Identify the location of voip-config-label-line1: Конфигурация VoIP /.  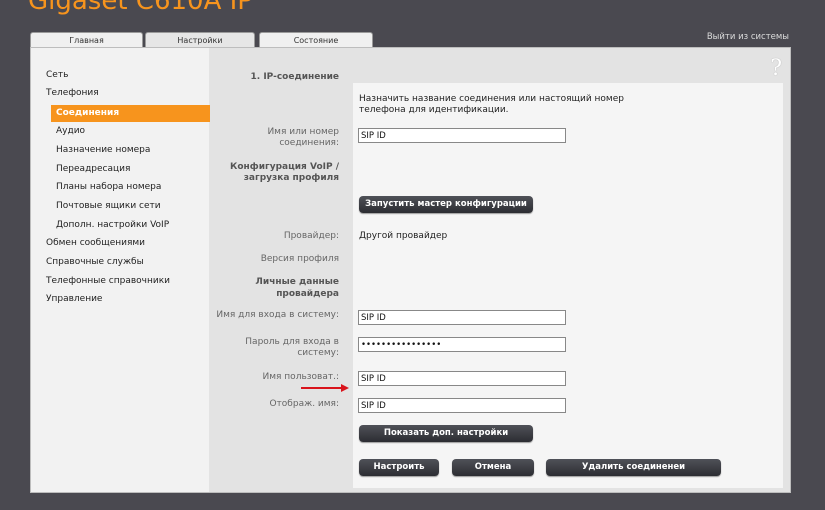
(284, 167).